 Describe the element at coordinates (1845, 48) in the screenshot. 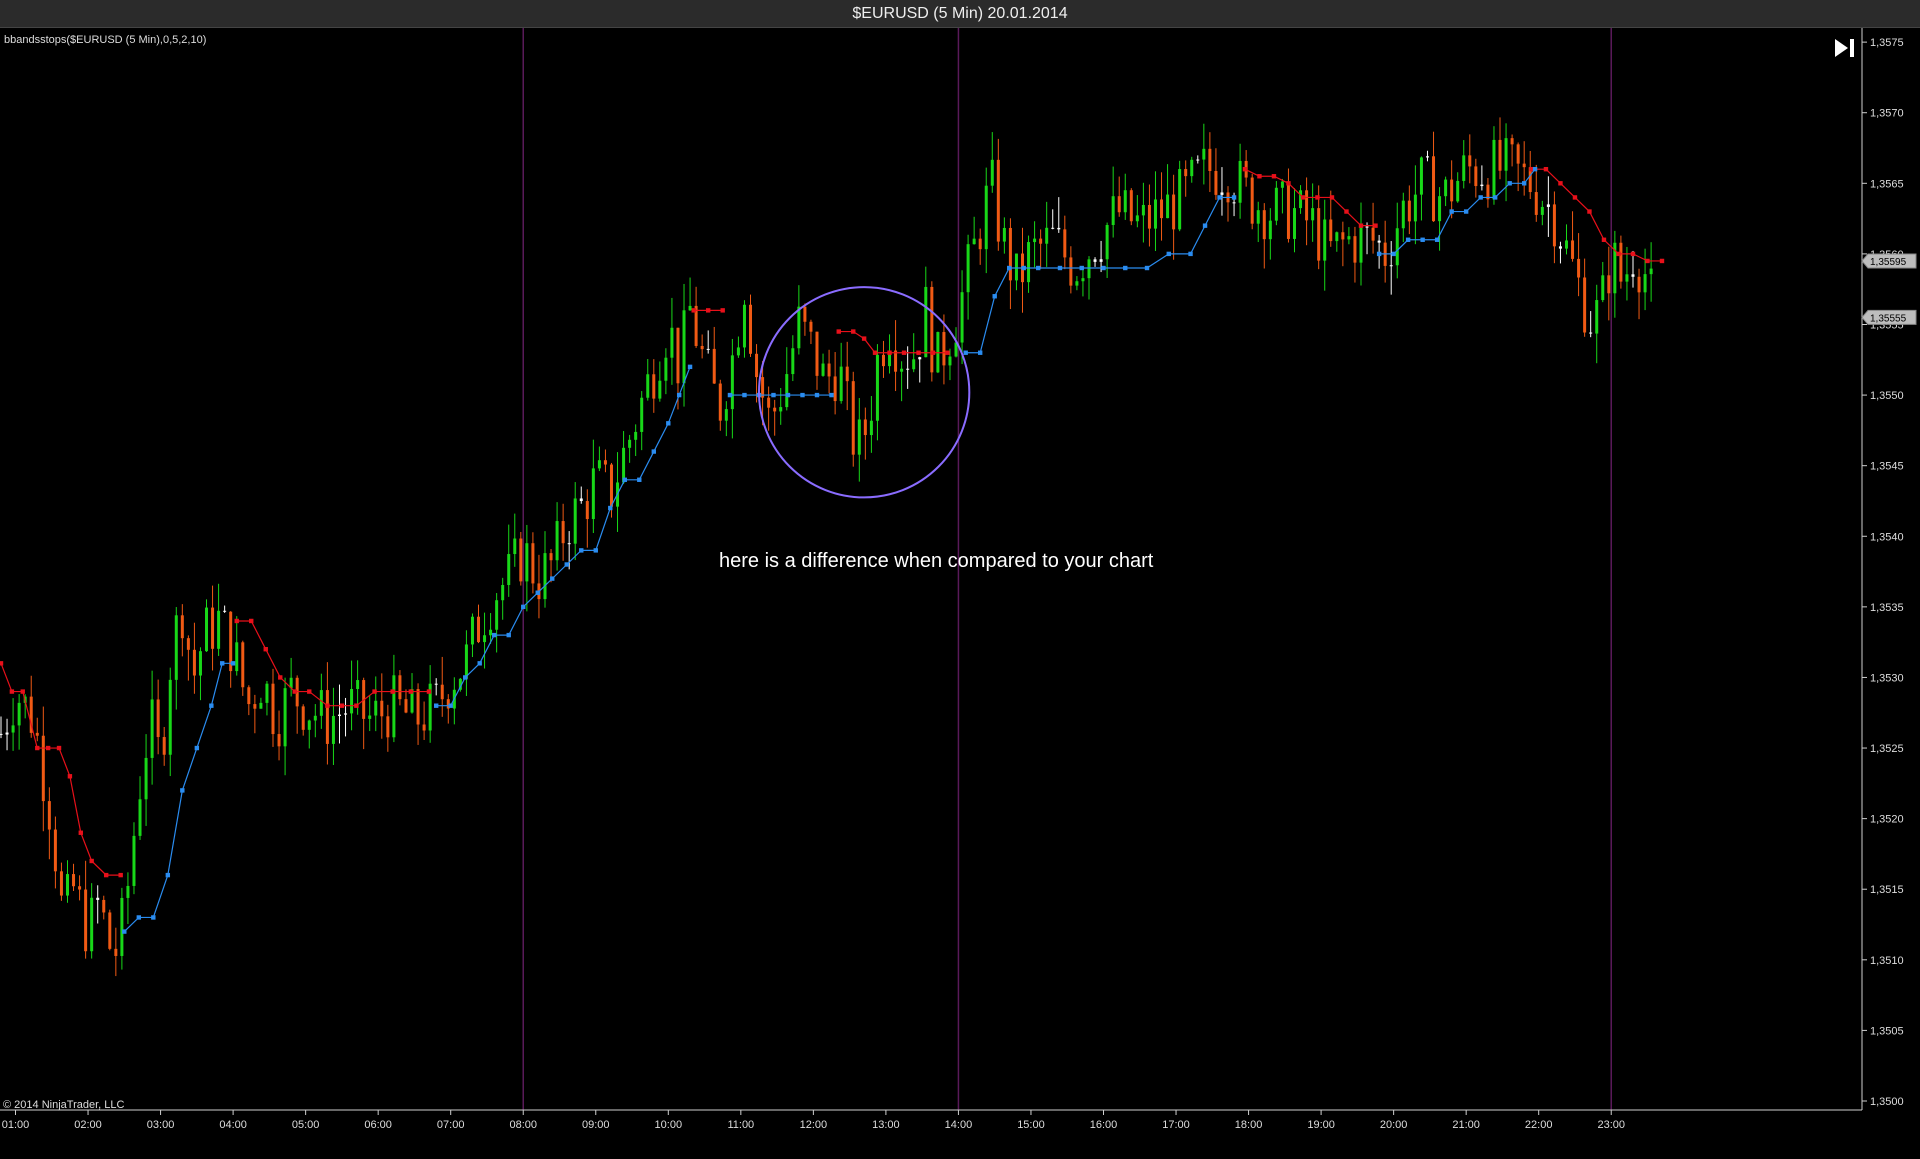

I see `play-end-icon` at that location.